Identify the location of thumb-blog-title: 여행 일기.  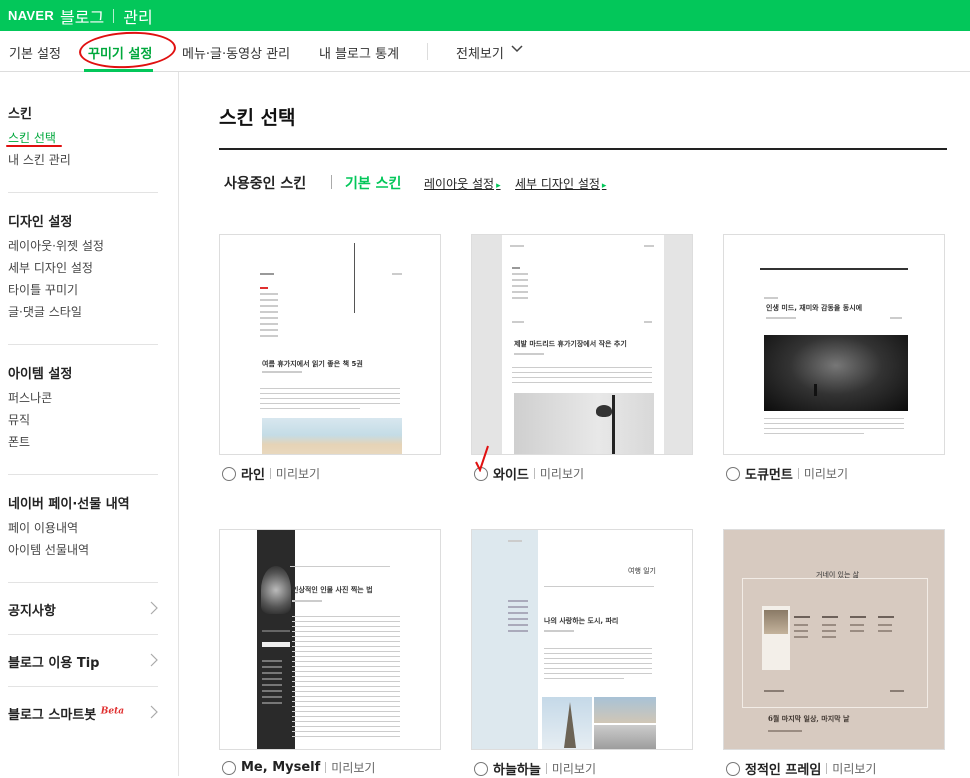
(642, 571).